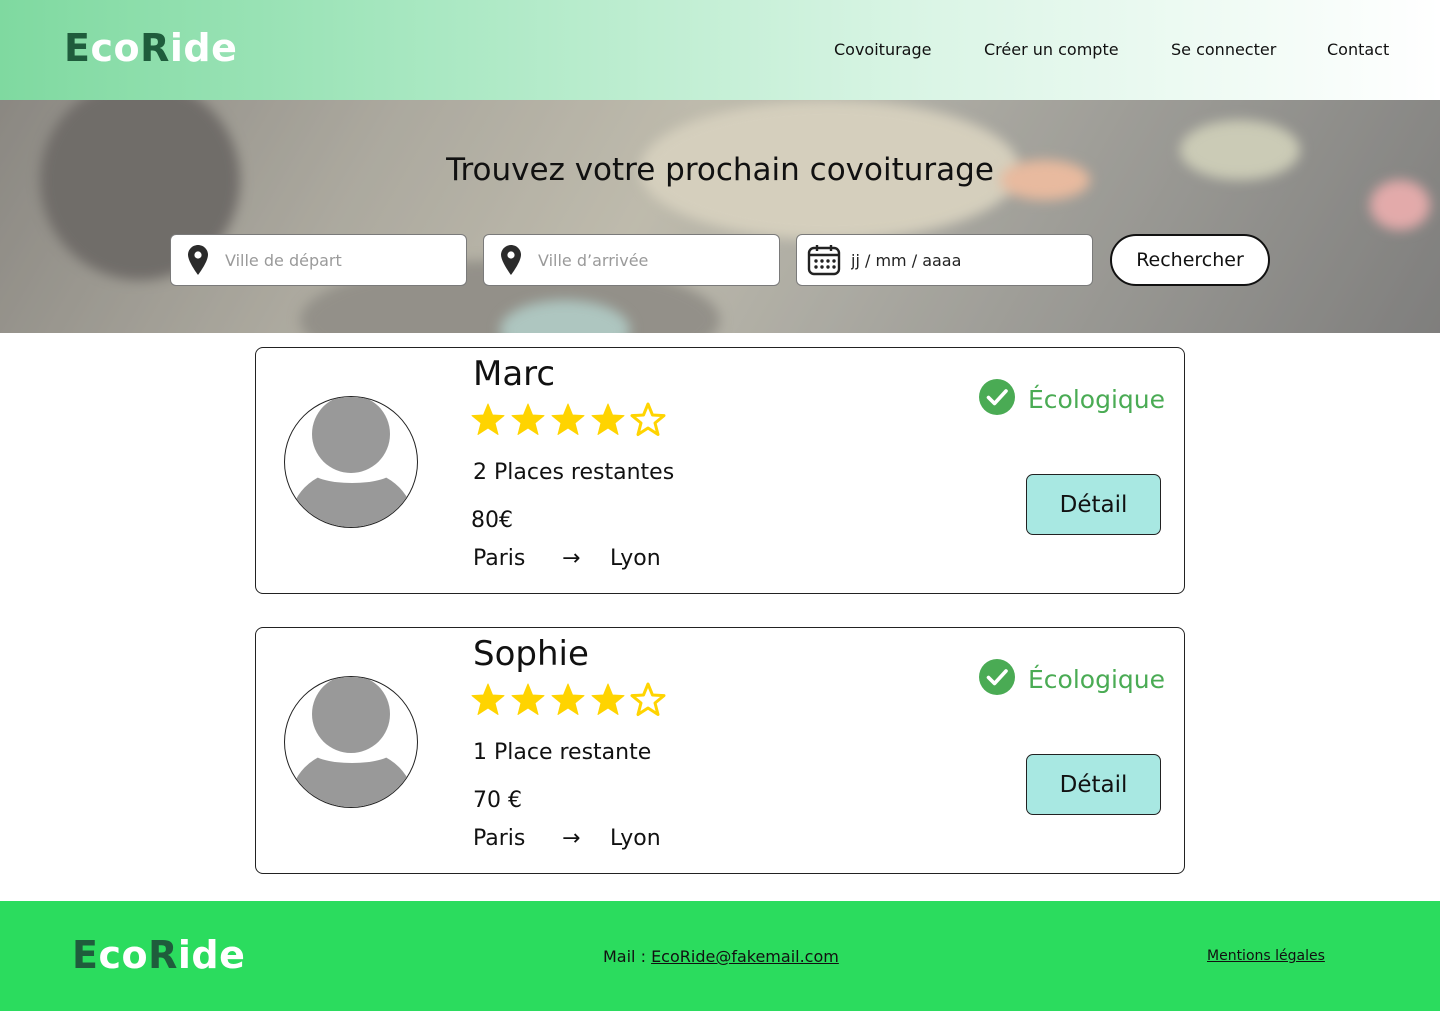 Image resolution: width=1440 pixels, height=1011 pixels. Describe the element at coordinates (531, 654) in the screenshot. I see `driver-name: Sophie` at that location.